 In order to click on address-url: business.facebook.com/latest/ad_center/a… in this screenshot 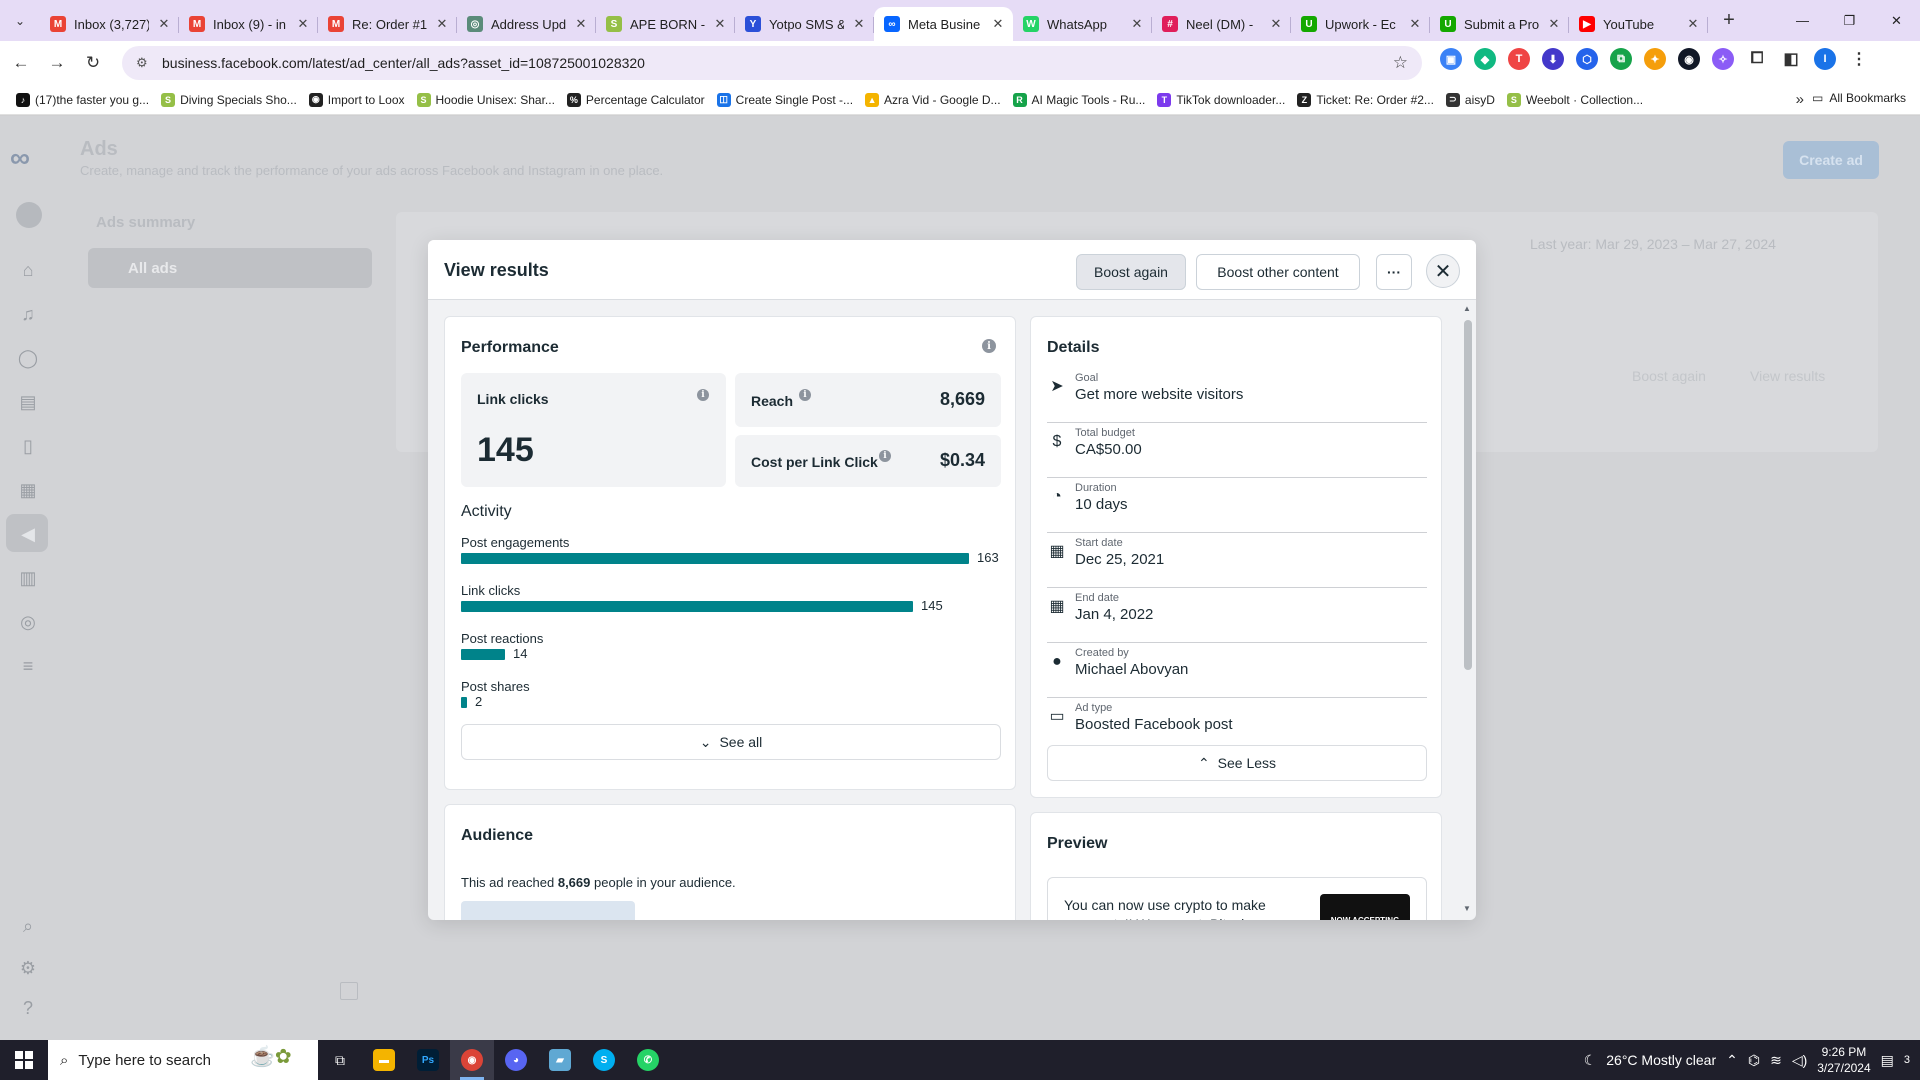, I will do `click(403, 63)`.